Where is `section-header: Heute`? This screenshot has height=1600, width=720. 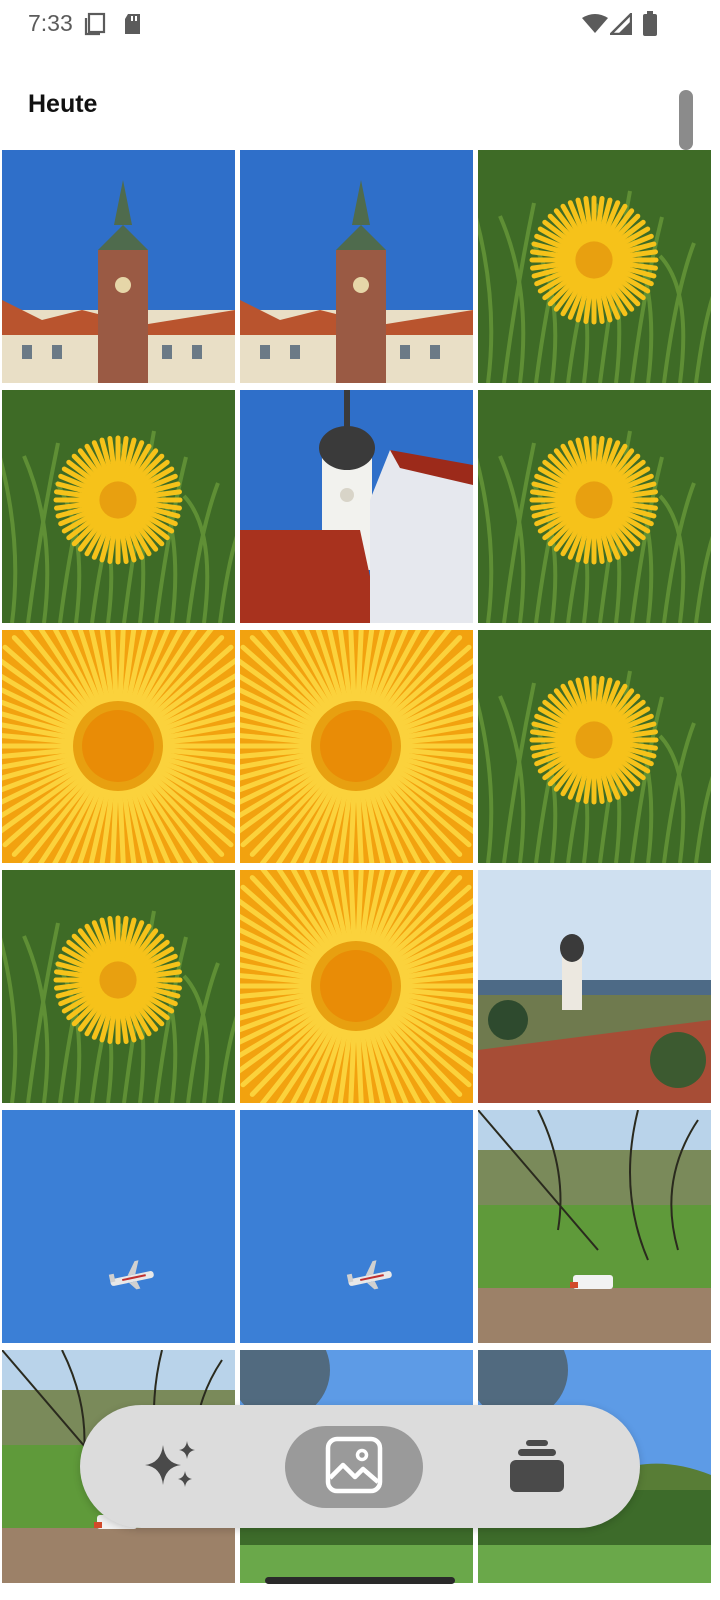
section-header: Heute is located at coordinates (360, 110).